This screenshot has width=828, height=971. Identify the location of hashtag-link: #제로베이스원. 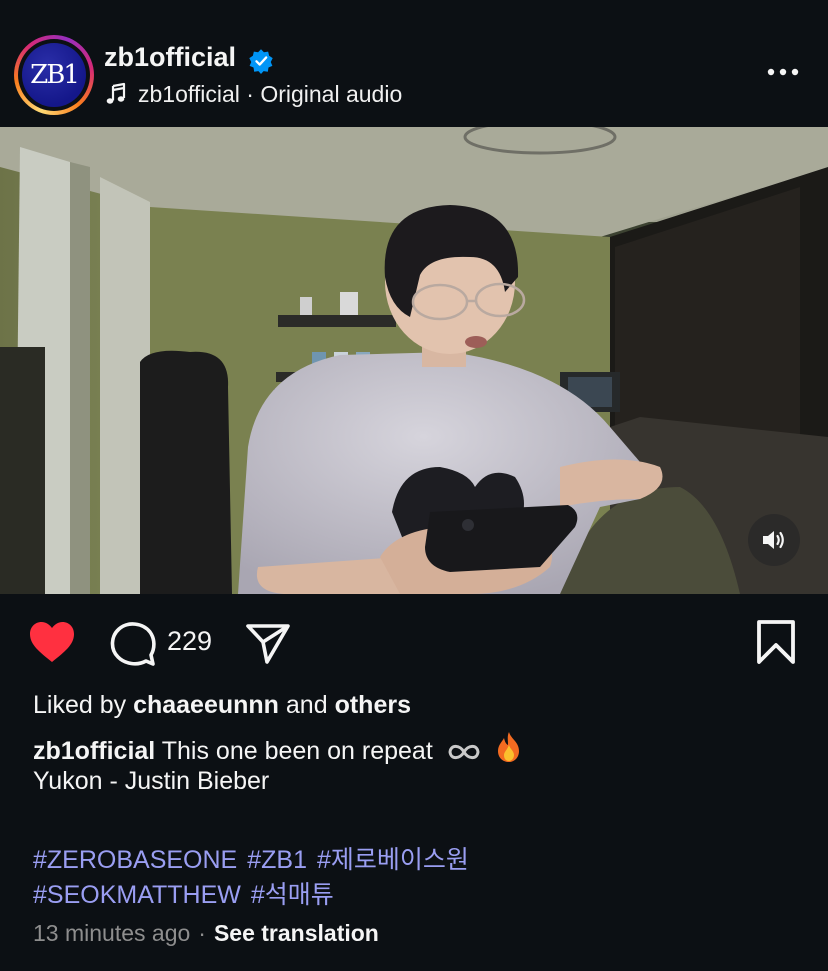
(393, 860).